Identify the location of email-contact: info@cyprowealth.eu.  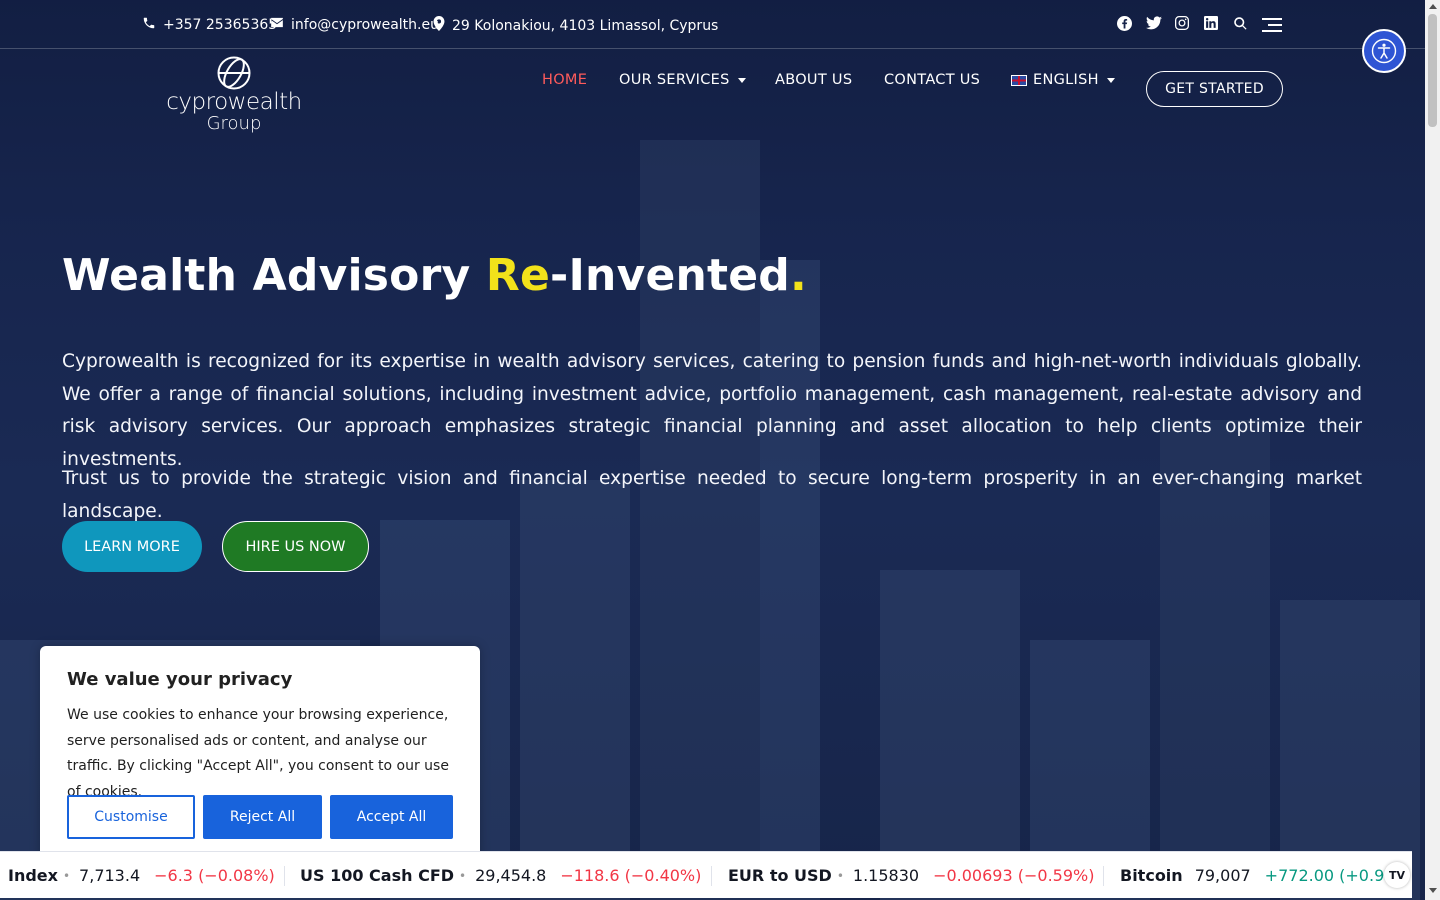
(354, 24).